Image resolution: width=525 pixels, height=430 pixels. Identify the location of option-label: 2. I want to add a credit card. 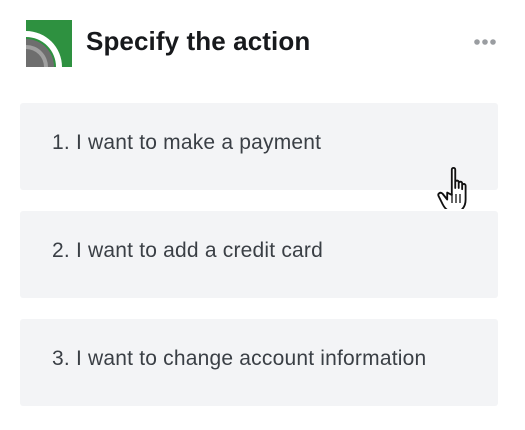
(187, 250).